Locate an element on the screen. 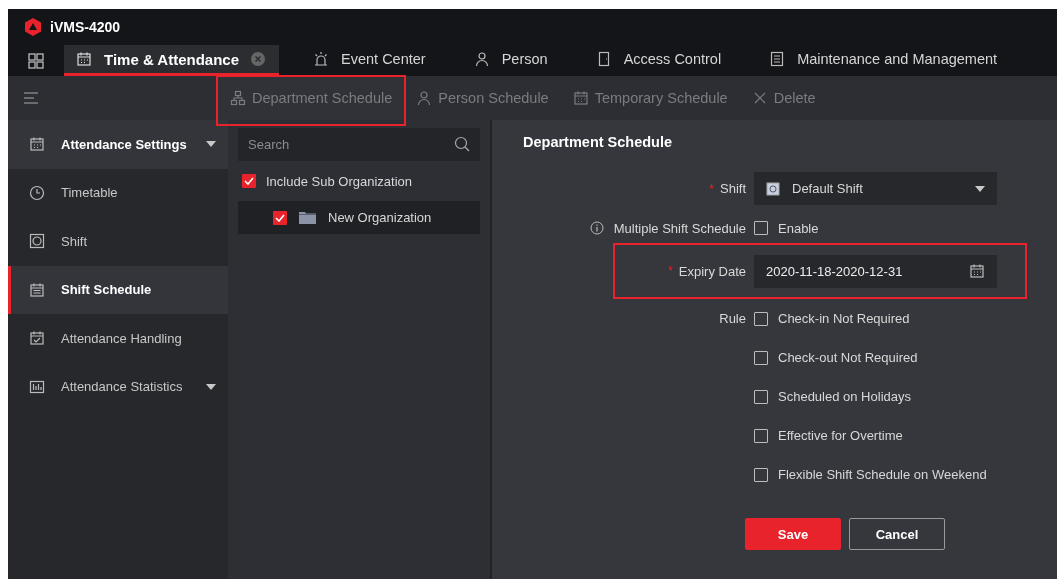  close-icon is located at coordinates (258, 59).